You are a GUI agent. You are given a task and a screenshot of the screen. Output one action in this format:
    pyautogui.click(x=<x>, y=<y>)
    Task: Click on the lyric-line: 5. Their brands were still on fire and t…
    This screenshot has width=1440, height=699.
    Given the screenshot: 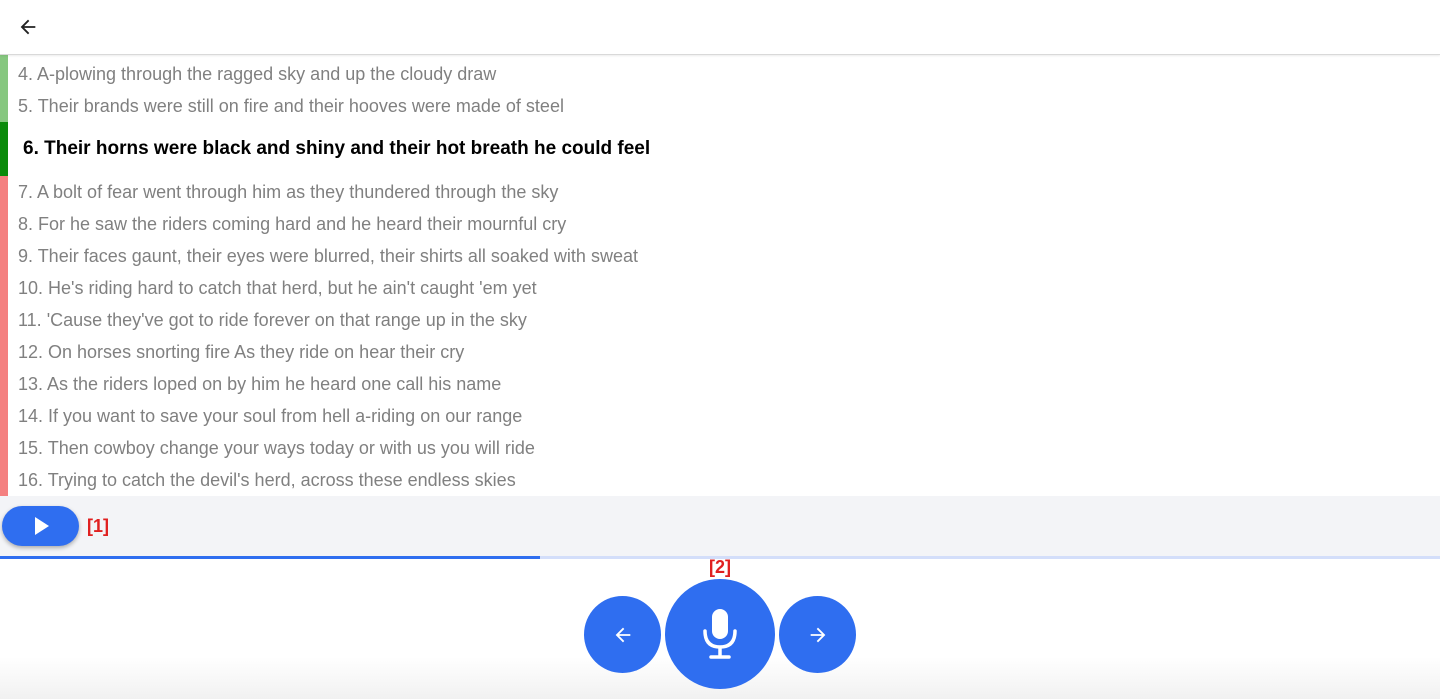 What is the action you would take?
    pyautogui.click(x=720, y=106)
    